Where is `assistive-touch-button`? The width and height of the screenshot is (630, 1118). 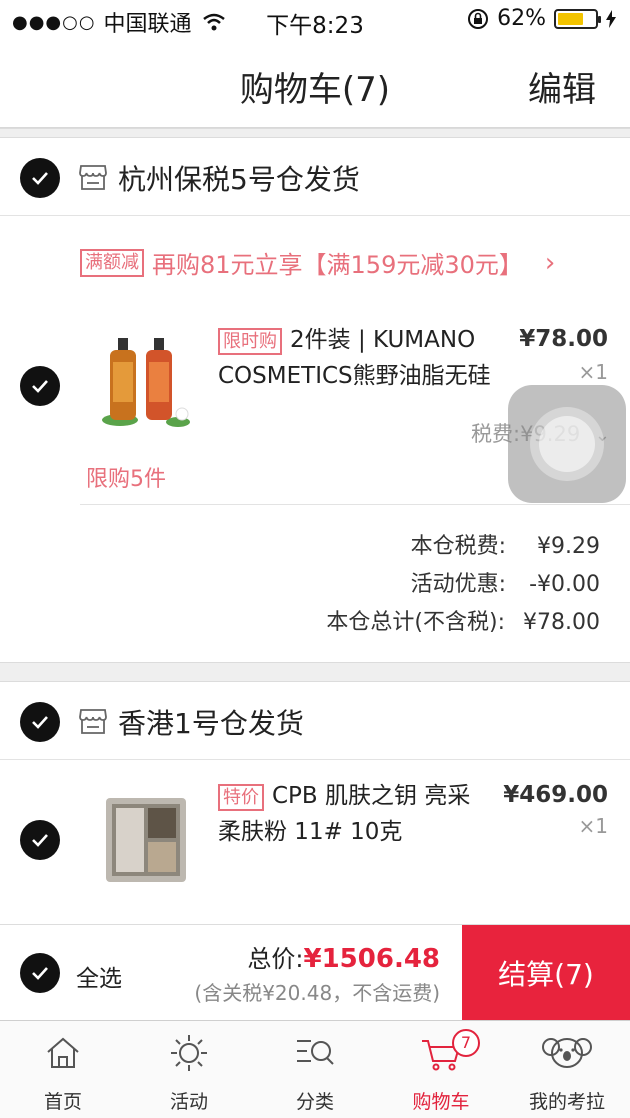
assistive-touch-button is located at coordinates (567, 444).